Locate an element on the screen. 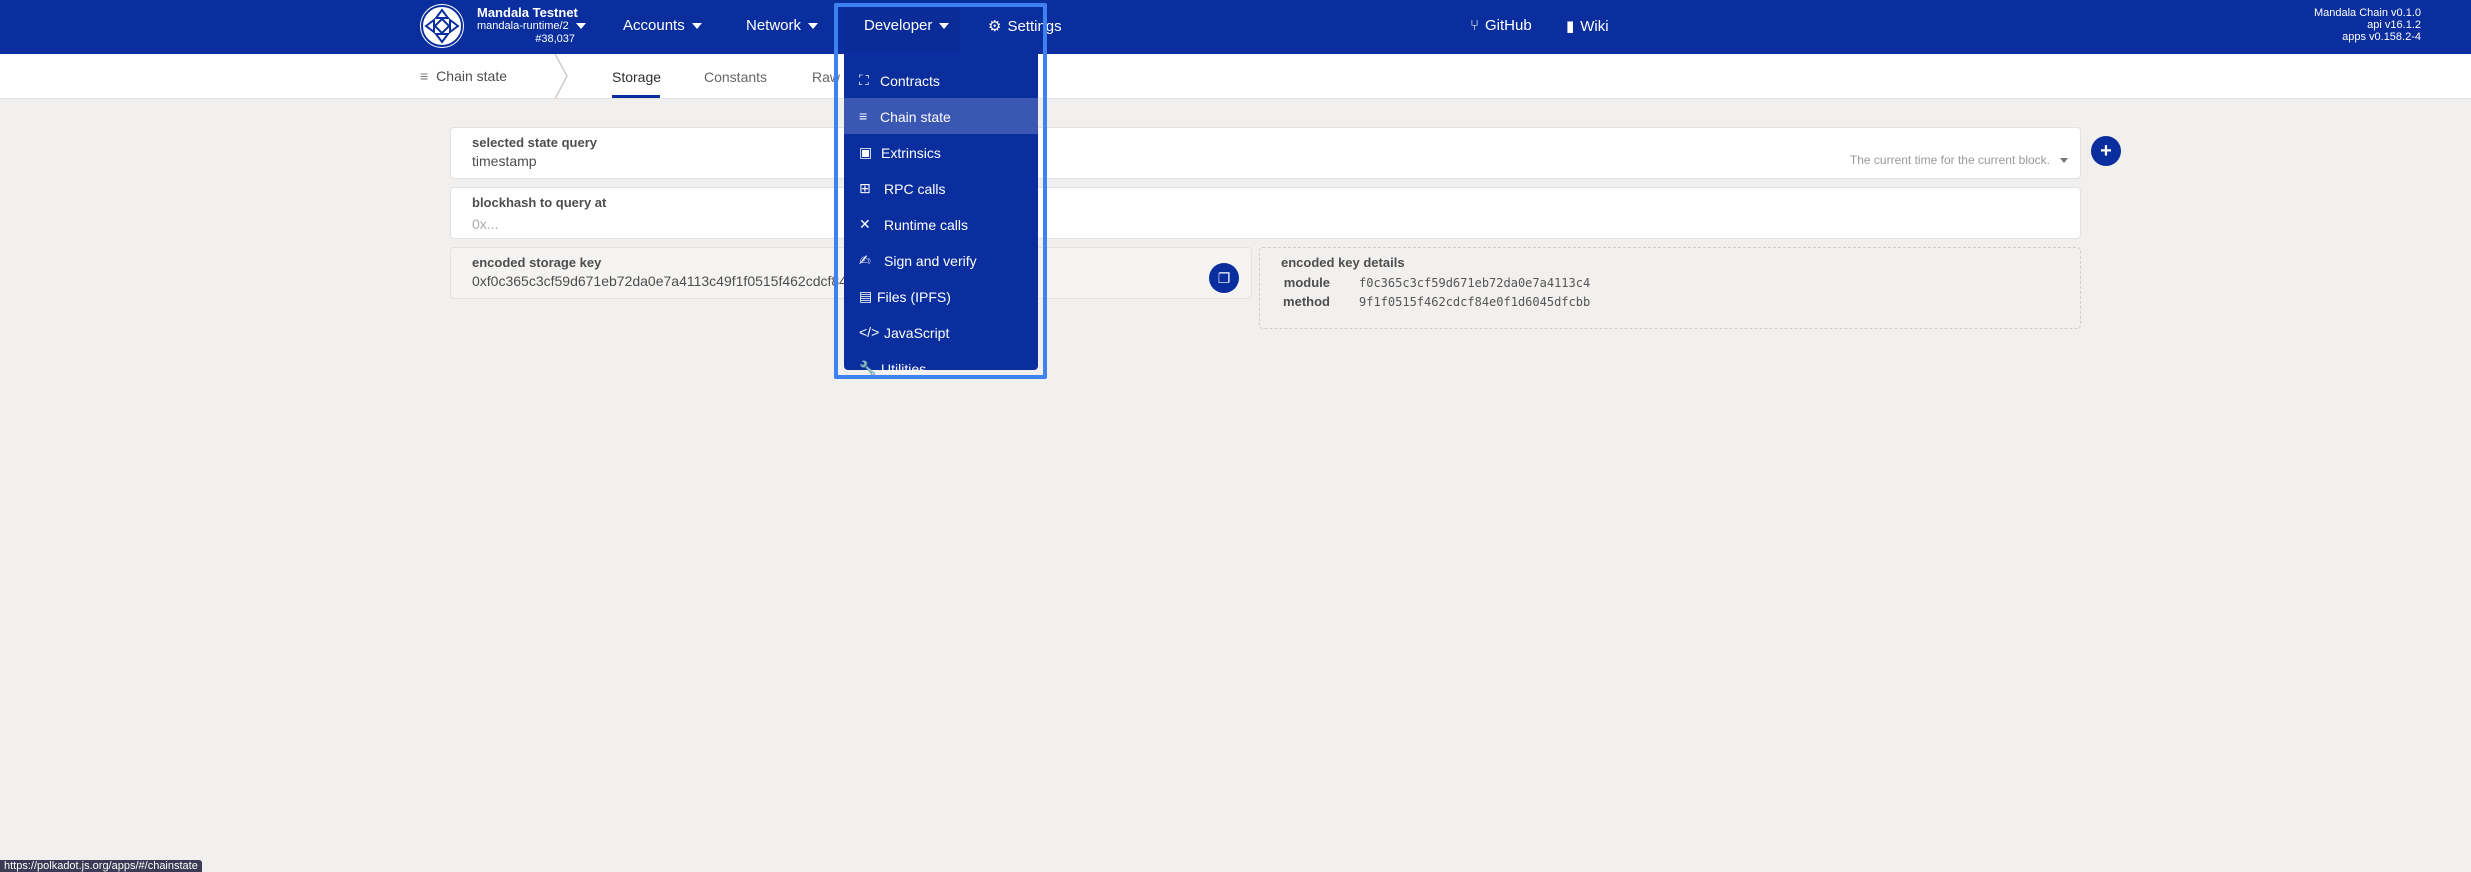 The height and width of the screenshot is (872, 2471). code-icon: </> is located at coordinates (869, 332).